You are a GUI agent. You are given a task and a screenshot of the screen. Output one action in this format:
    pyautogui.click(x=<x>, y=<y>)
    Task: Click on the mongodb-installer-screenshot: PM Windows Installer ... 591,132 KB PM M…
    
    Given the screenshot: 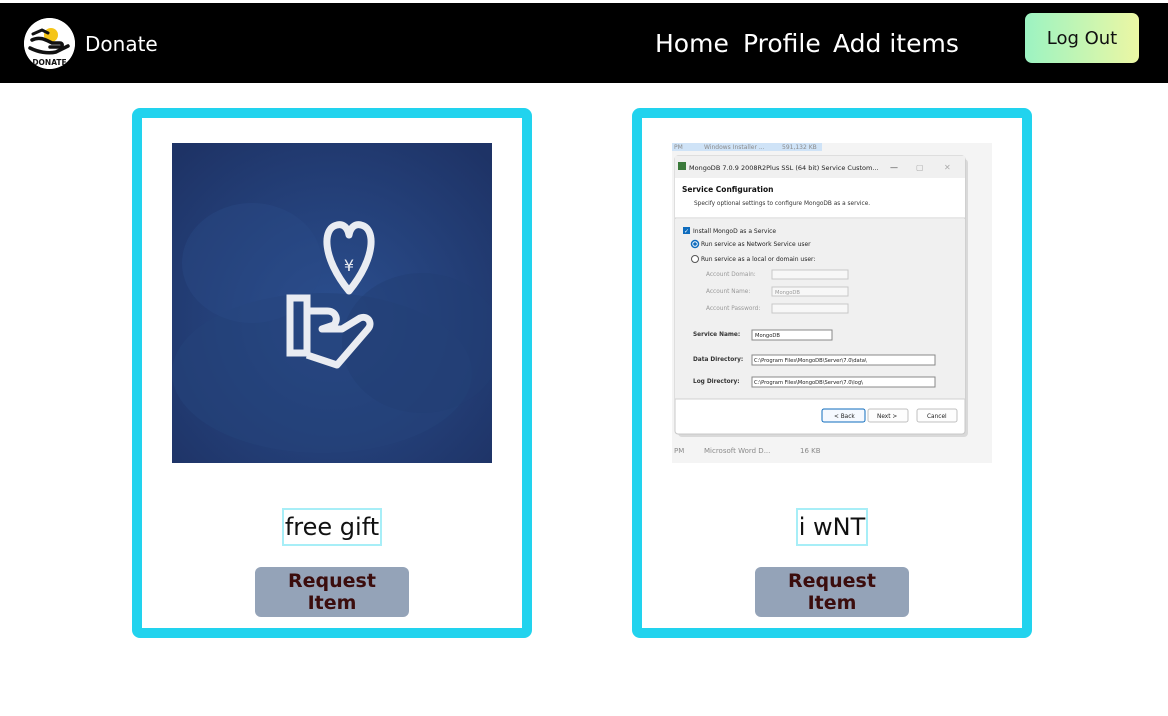 What is the action you would take?
    pyautogui.click(x=832, y=303)
    